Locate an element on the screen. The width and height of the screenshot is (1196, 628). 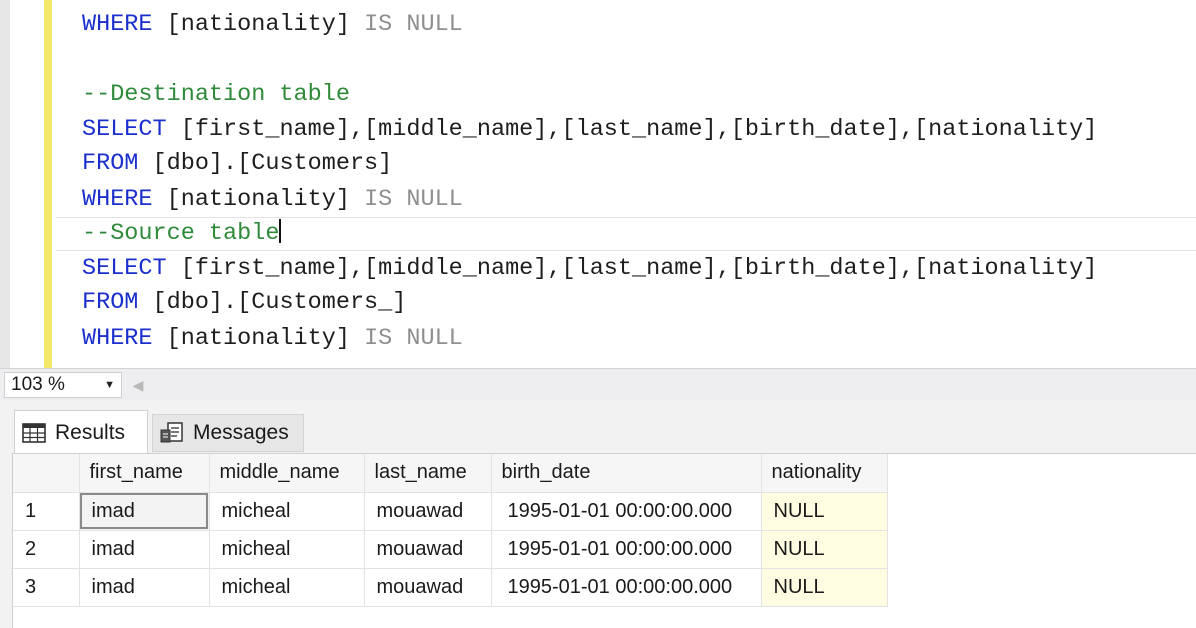
code-line-current: --Source table is located at coordinates (182, 234).